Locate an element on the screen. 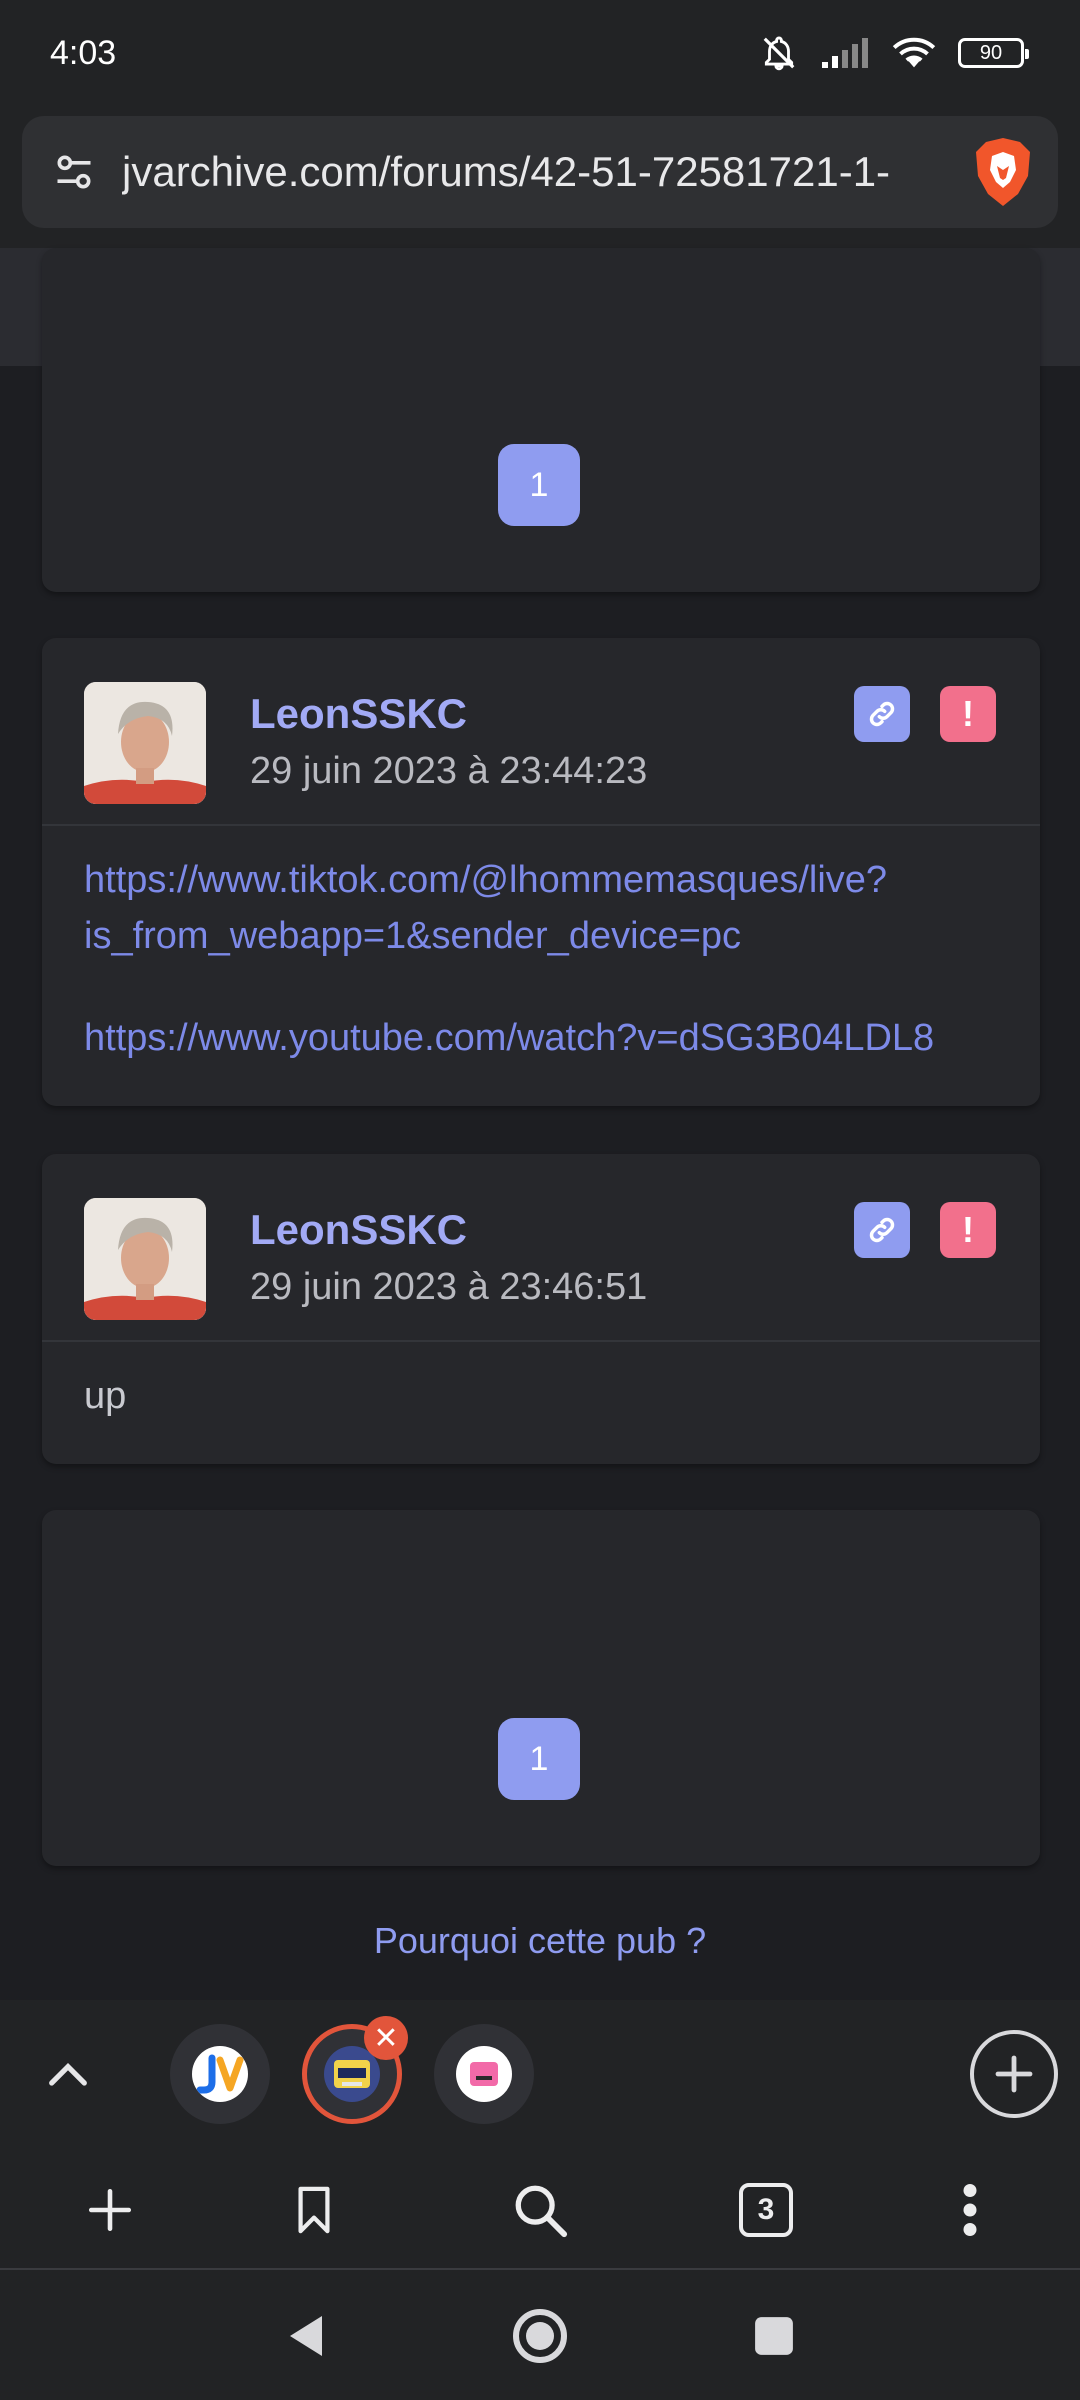 Image resolution: width=1080 pixels, height=2400 pixels. battery-icon: 90 is located at coordinates (993, 53).